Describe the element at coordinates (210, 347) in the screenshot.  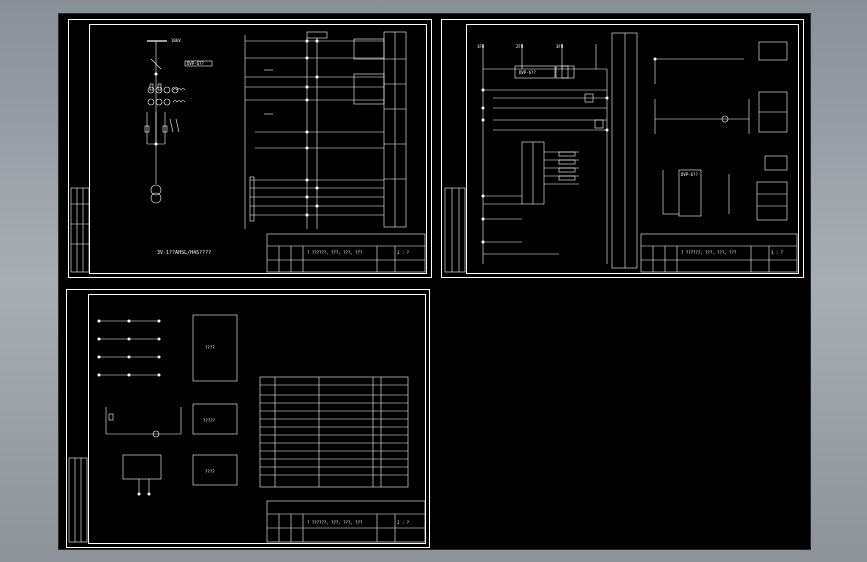
I see `panel-box-label-1: ????` at that location.